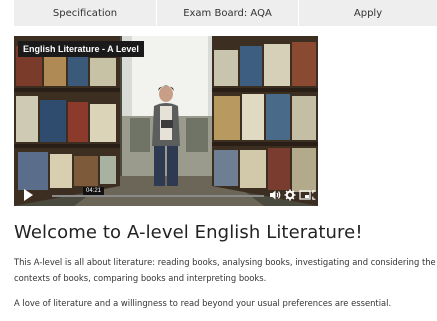 The image size is (437, 321). I want to click on tab-exam-board: Exam Board: AQA, so click(227, 13).